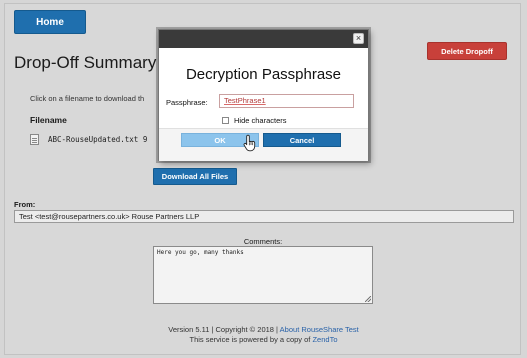 This screenshot has width=527, height=358. Describe the element at coordinates (260, 120) in the screenshot. I see `hide-characters-label: Hide characters` at that location.